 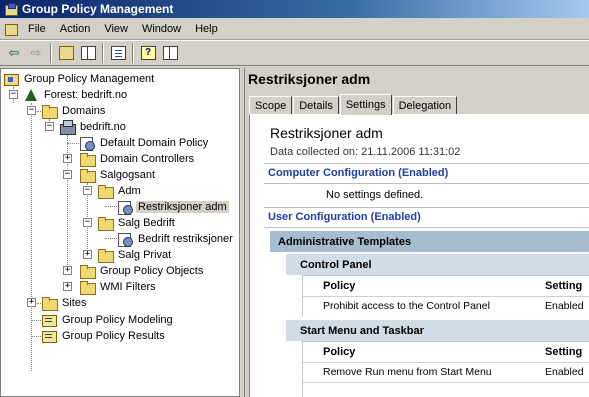 I want to click on help-icon: ?, so click(x=148, y=53).